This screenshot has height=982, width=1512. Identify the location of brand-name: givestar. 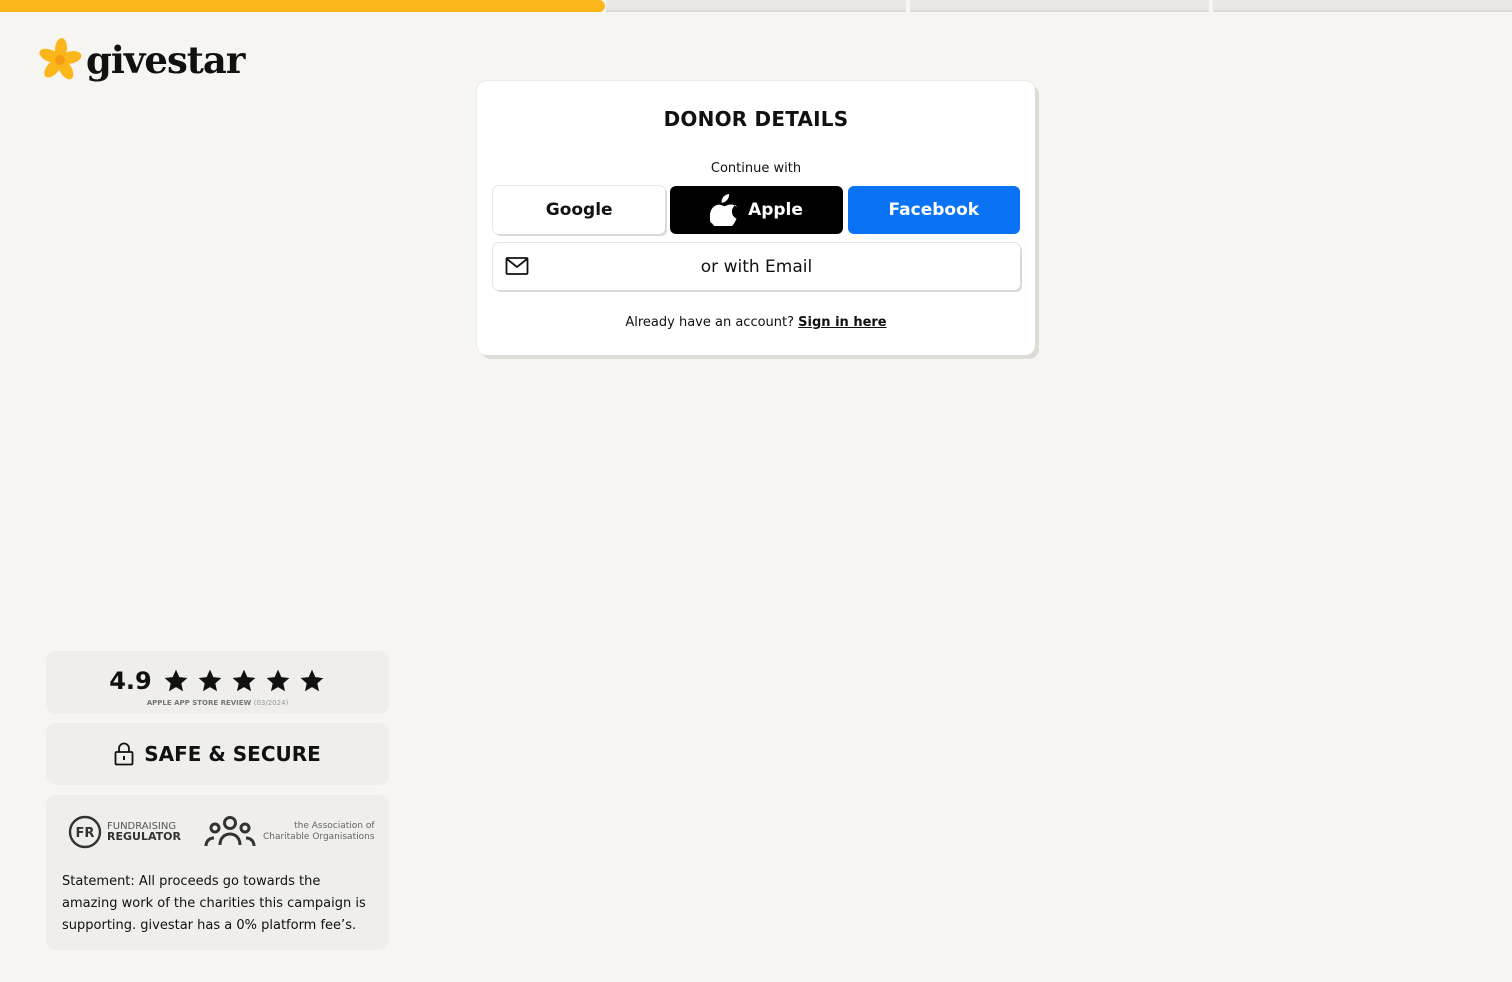
(165, 59).